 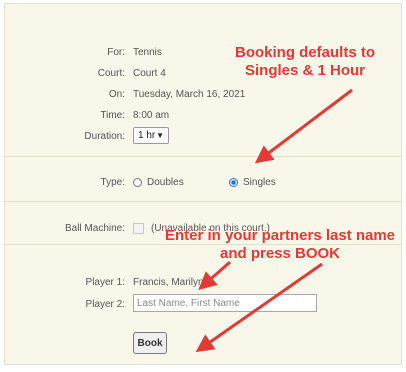 I want to click on doubles-radio, so click(x=137, y=182).